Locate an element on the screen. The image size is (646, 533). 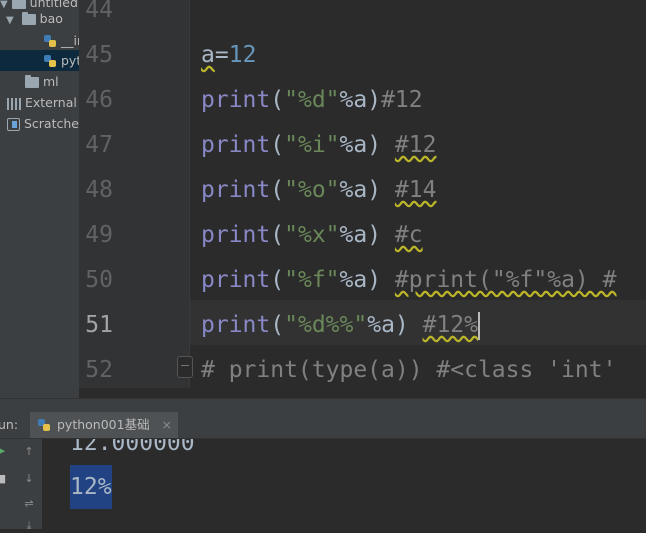
tree-item-label: External L is located at coordinates (51, 102).